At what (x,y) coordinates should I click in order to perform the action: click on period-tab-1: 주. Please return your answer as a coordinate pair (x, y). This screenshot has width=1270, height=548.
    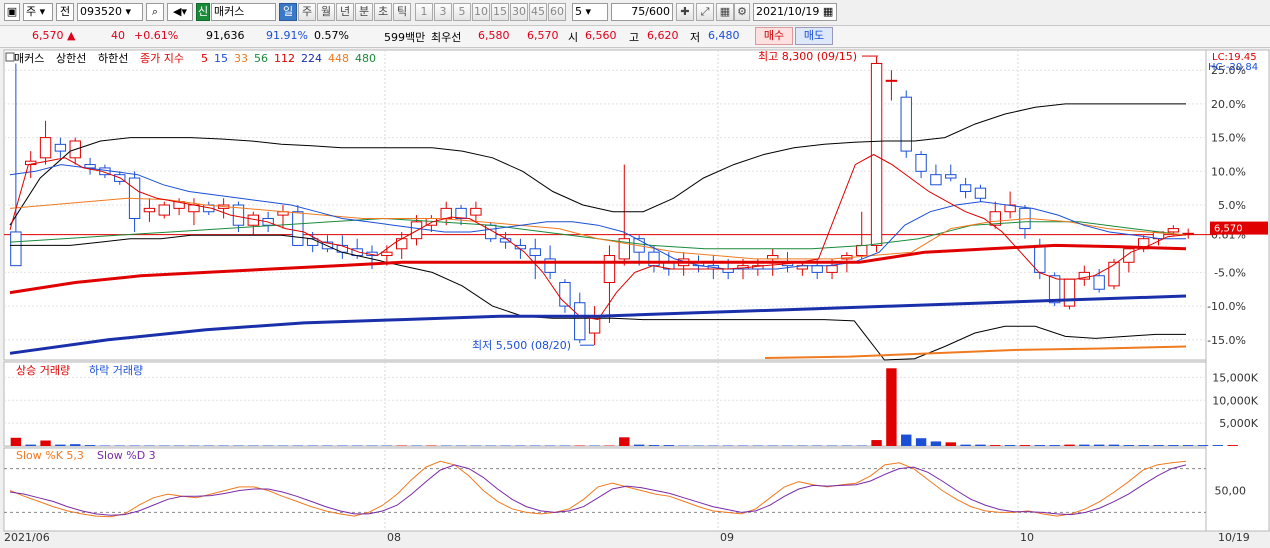
    Looking at the image, I should click on (307, 12).